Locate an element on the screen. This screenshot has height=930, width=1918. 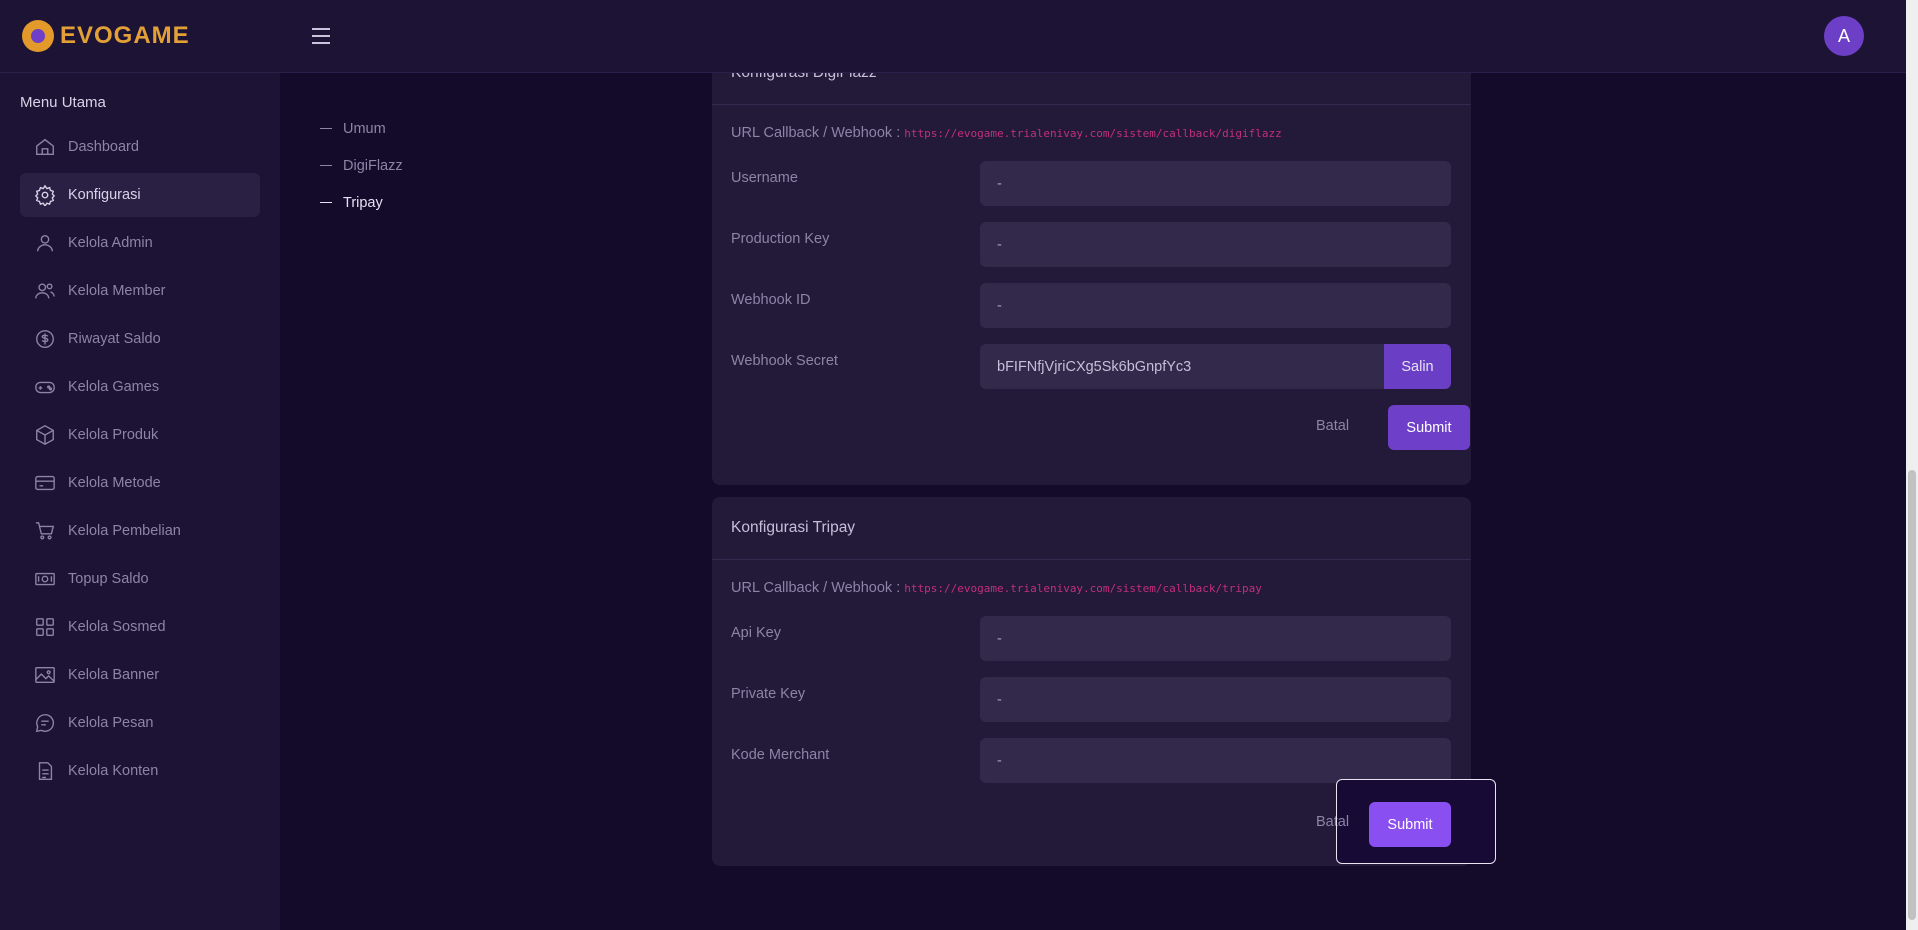
sidebar-item-kelola-sosmed: Kelola Sosmed is located at coordinates (140, 627).